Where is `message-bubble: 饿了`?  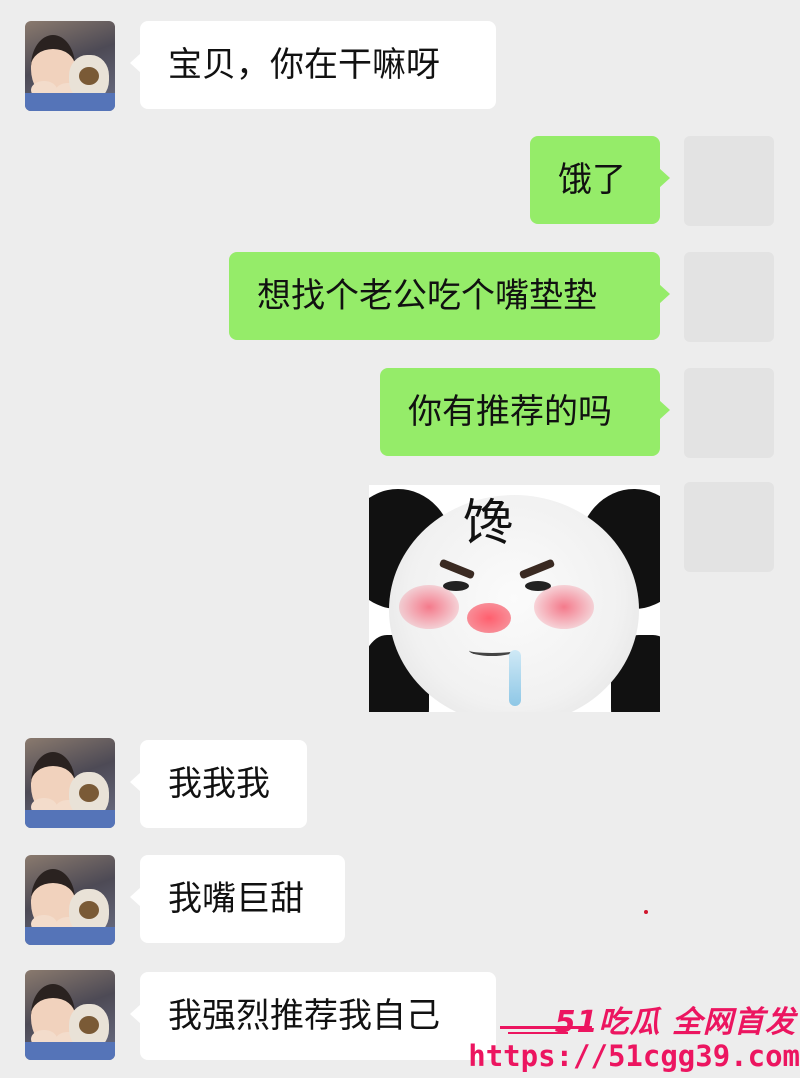 message-bubble: 饿了 is located at coordinates (600, 180).